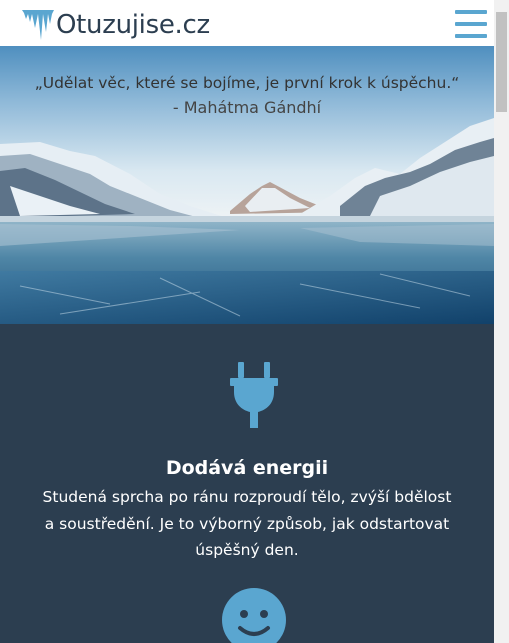 Image resolution: width=509 pixels, height=643 pixels. Describe the element at coordinates (247, 107) in the screenshot. I see `quote-author: - Mahátma Gándhí` at that location.